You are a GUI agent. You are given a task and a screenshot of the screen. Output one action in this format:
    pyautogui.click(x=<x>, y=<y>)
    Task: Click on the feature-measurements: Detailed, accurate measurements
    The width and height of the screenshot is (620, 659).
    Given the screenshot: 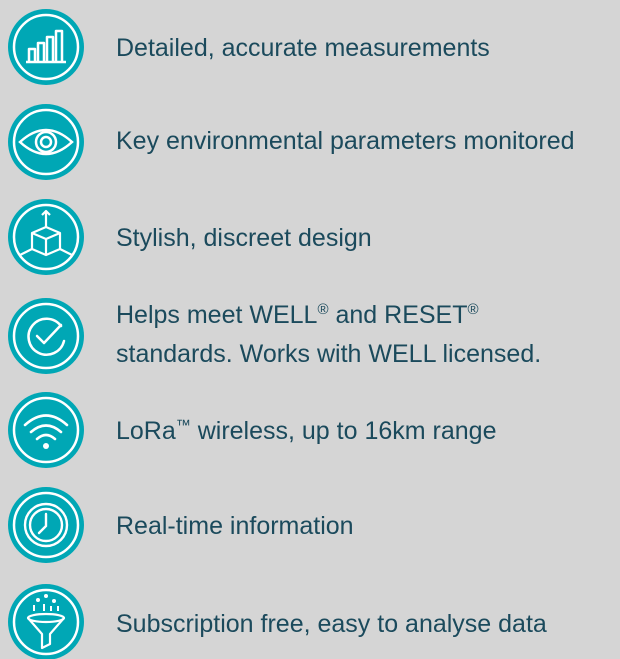 What is the action you would take?
    pyautogui.click(x=310, y=47)
    